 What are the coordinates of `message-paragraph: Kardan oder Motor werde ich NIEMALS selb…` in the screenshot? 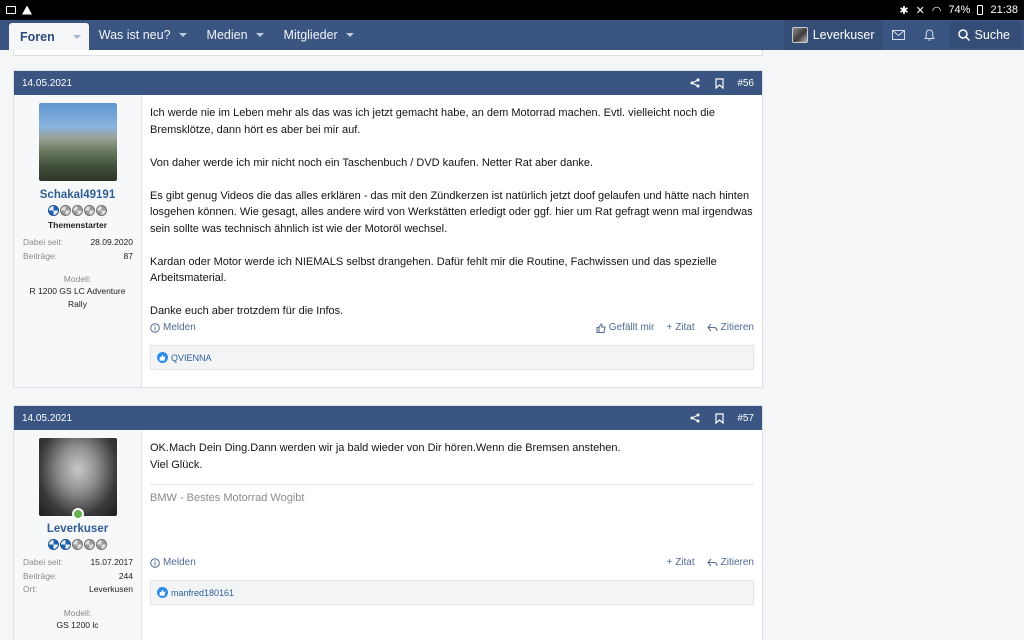 It's located at (433, 270).